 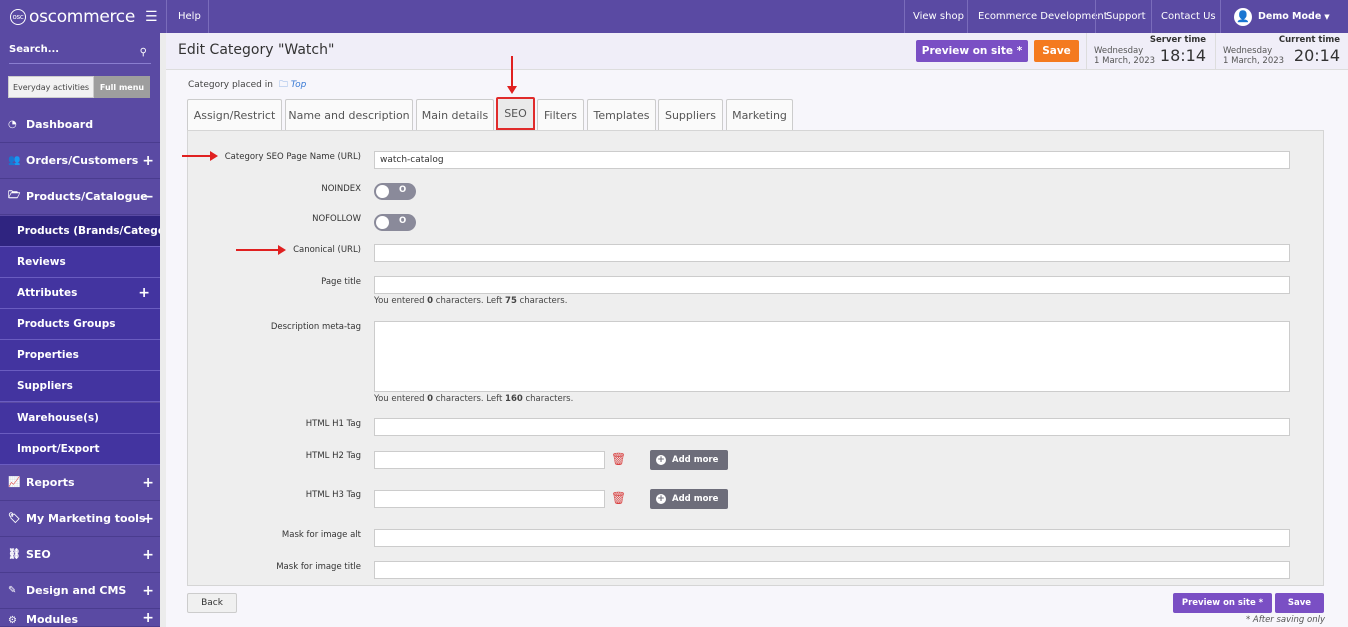 What do you see at coordinates (560, 114) in the screenshot?
I see `tab-filters: Filters` at bounding box center [560, 114].